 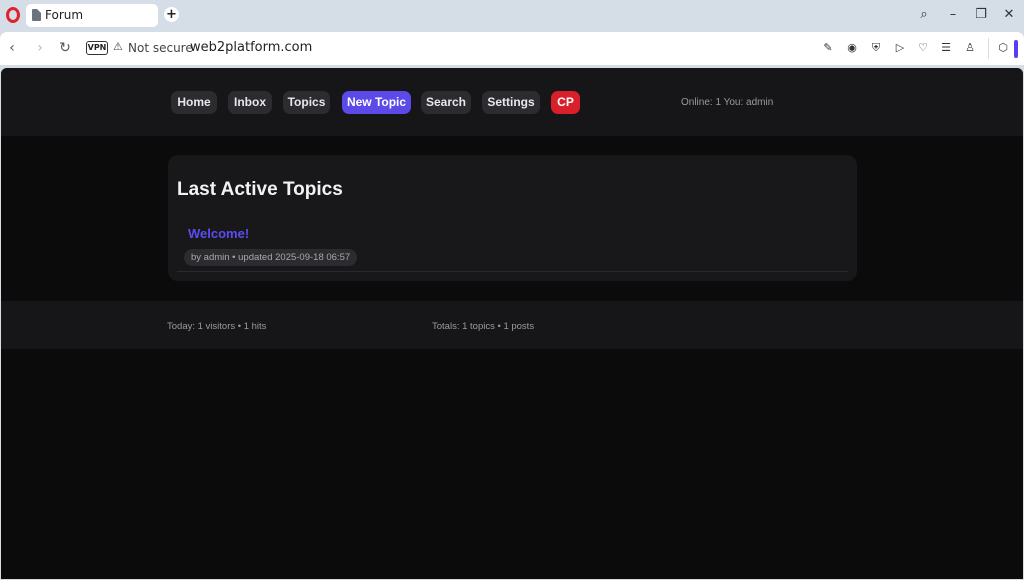 What do you see at coordinates (565, 102) in the screenshot?
I see `nav-cp: CP` at bounding box center [565, 102].